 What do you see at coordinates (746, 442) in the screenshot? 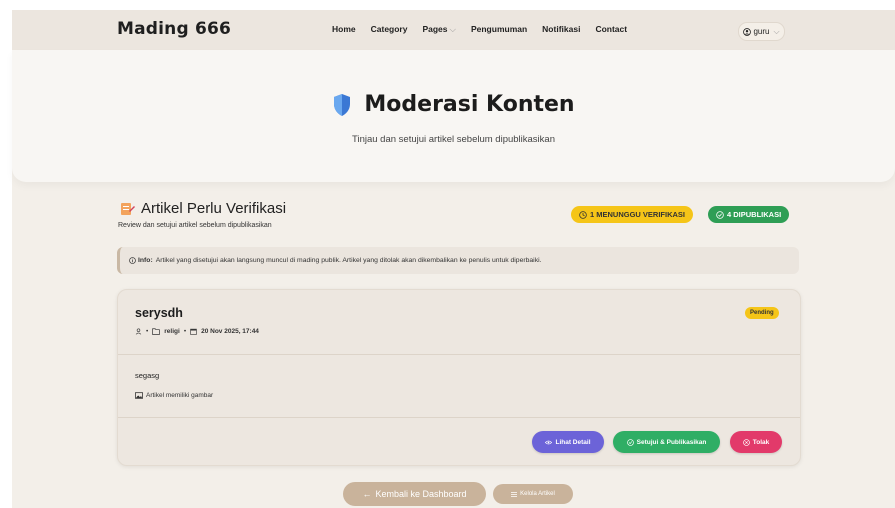
I see `x-circle-icon` at bounding box center [746, 442].